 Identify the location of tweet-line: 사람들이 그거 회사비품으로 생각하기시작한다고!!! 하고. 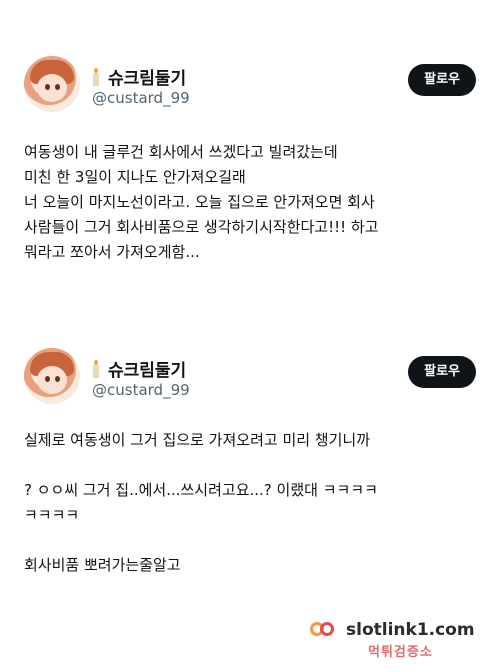
(201, 227).